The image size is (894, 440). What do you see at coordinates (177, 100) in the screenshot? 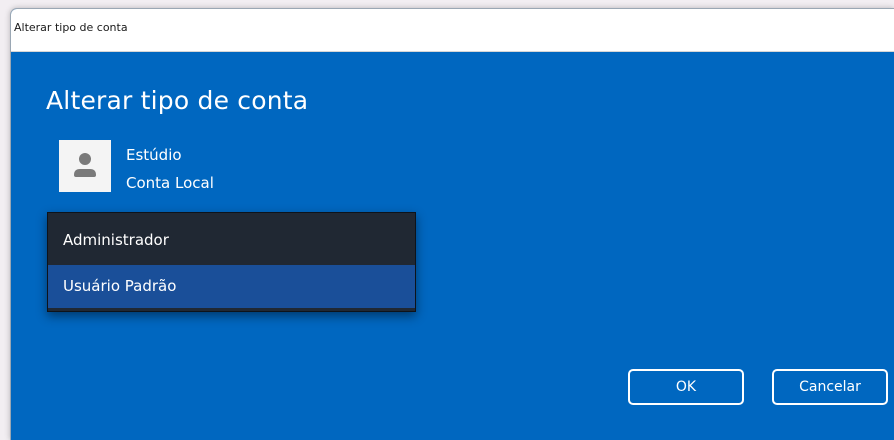
I see `page-title: Alterar tipo de conta` at bounding box center [177, 100].